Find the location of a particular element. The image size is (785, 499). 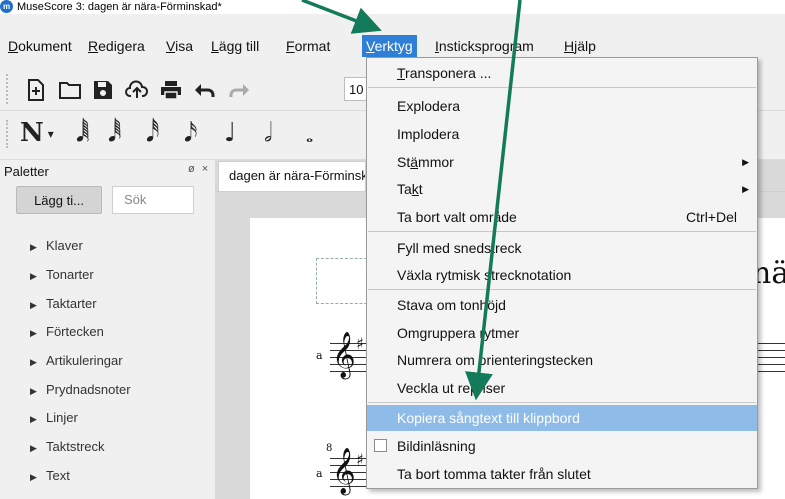

menu-insticksprogram: Insticksprogram is located at coordinates (484, 46).